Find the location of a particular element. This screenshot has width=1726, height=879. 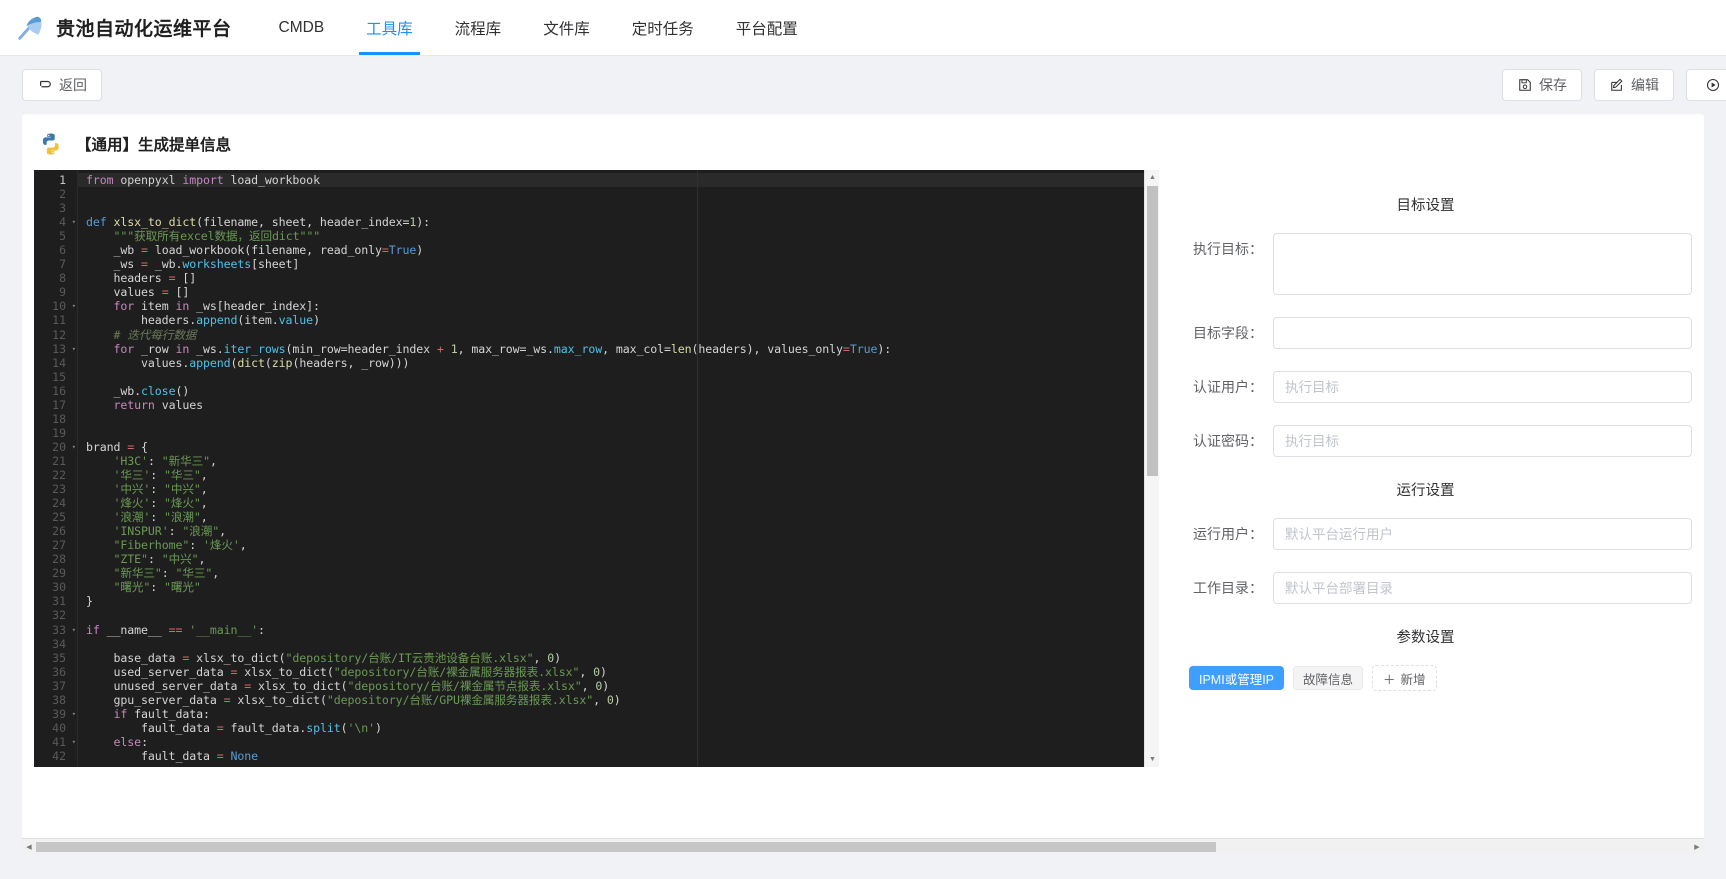

form-row-auth-password: 认证密码： is located at coordinates (1425, 441).